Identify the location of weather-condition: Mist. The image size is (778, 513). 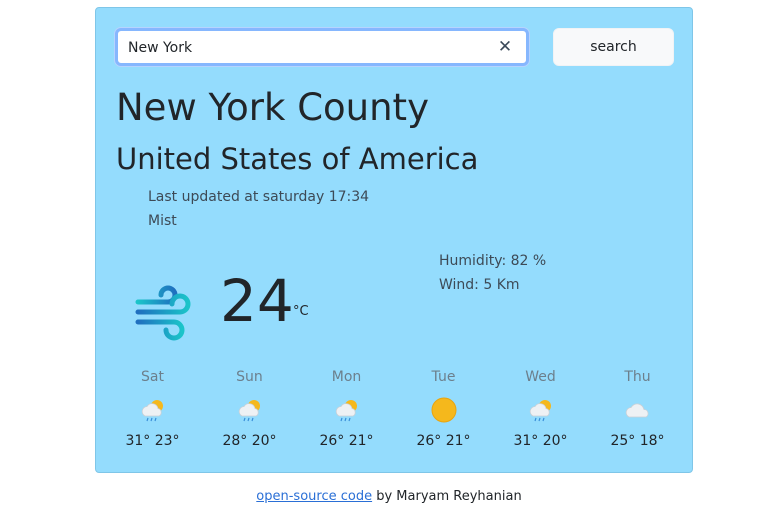
(162, 221).